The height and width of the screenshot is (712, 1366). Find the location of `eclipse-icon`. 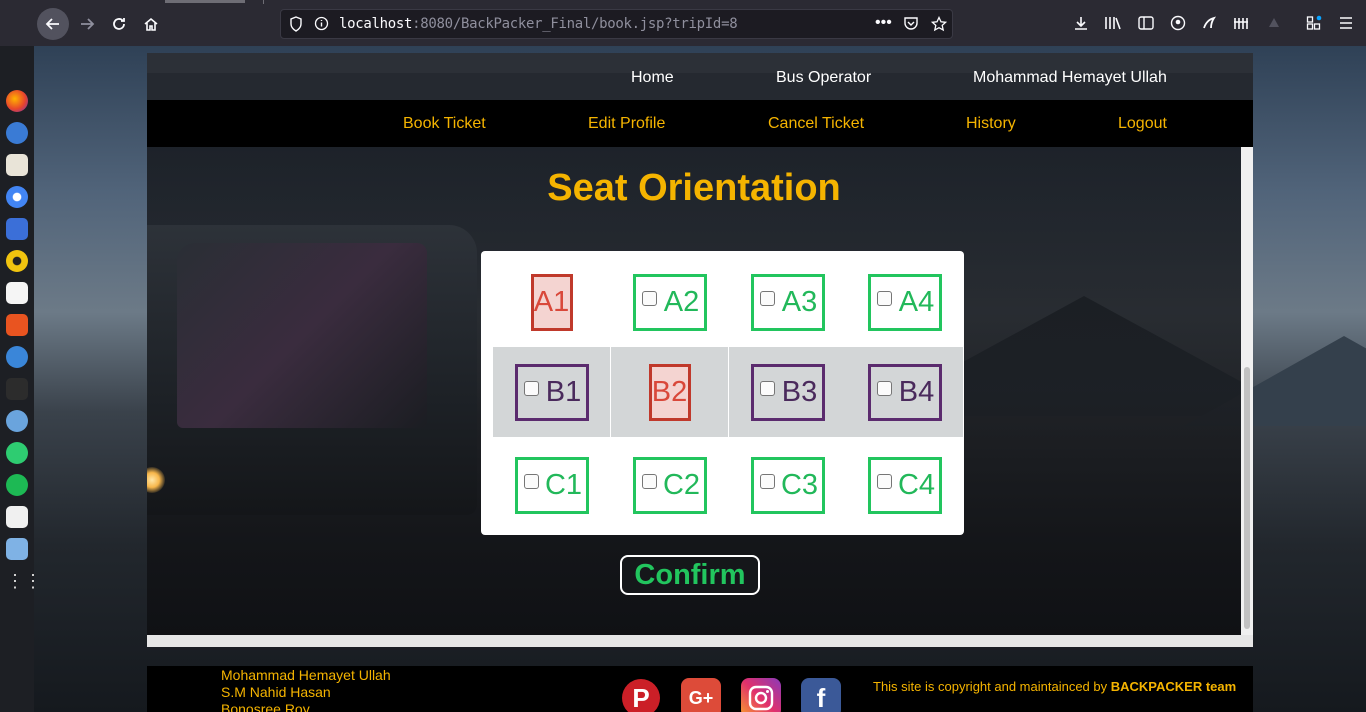

eclipse-icon is located at coordinates (17, 421).